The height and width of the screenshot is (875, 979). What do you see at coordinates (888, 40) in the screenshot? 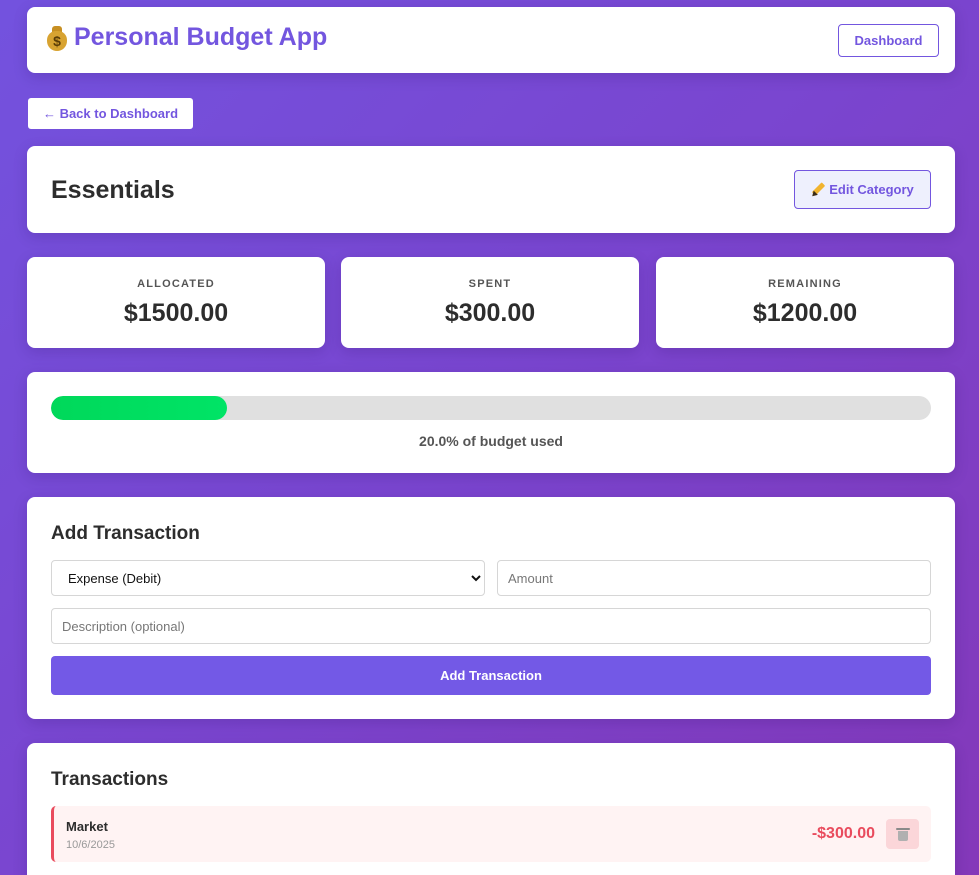
I see `dashboard-button: Dashboard` at bounding box center [888, 40].